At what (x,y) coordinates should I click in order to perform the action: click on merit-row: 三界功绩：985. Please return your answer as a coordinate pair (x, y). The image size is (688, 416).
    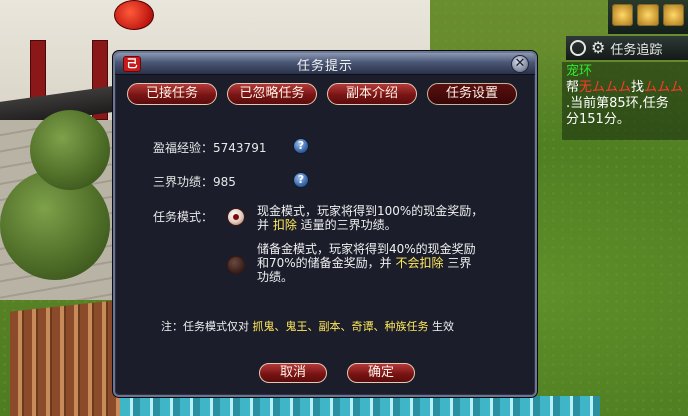
    Looking at the image, I should click on (194, 181).